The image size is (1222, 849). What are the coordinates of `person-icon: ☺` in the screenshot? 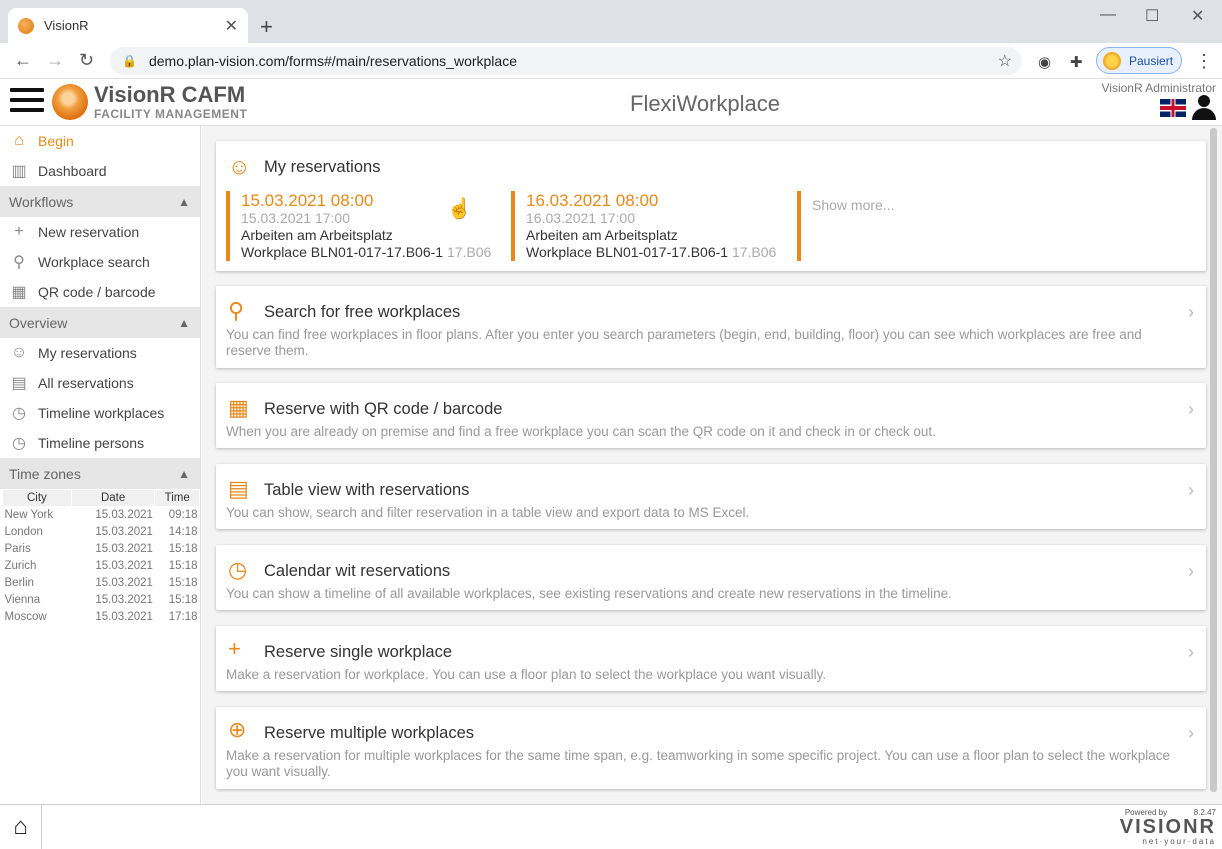 It's located at (19, 352).